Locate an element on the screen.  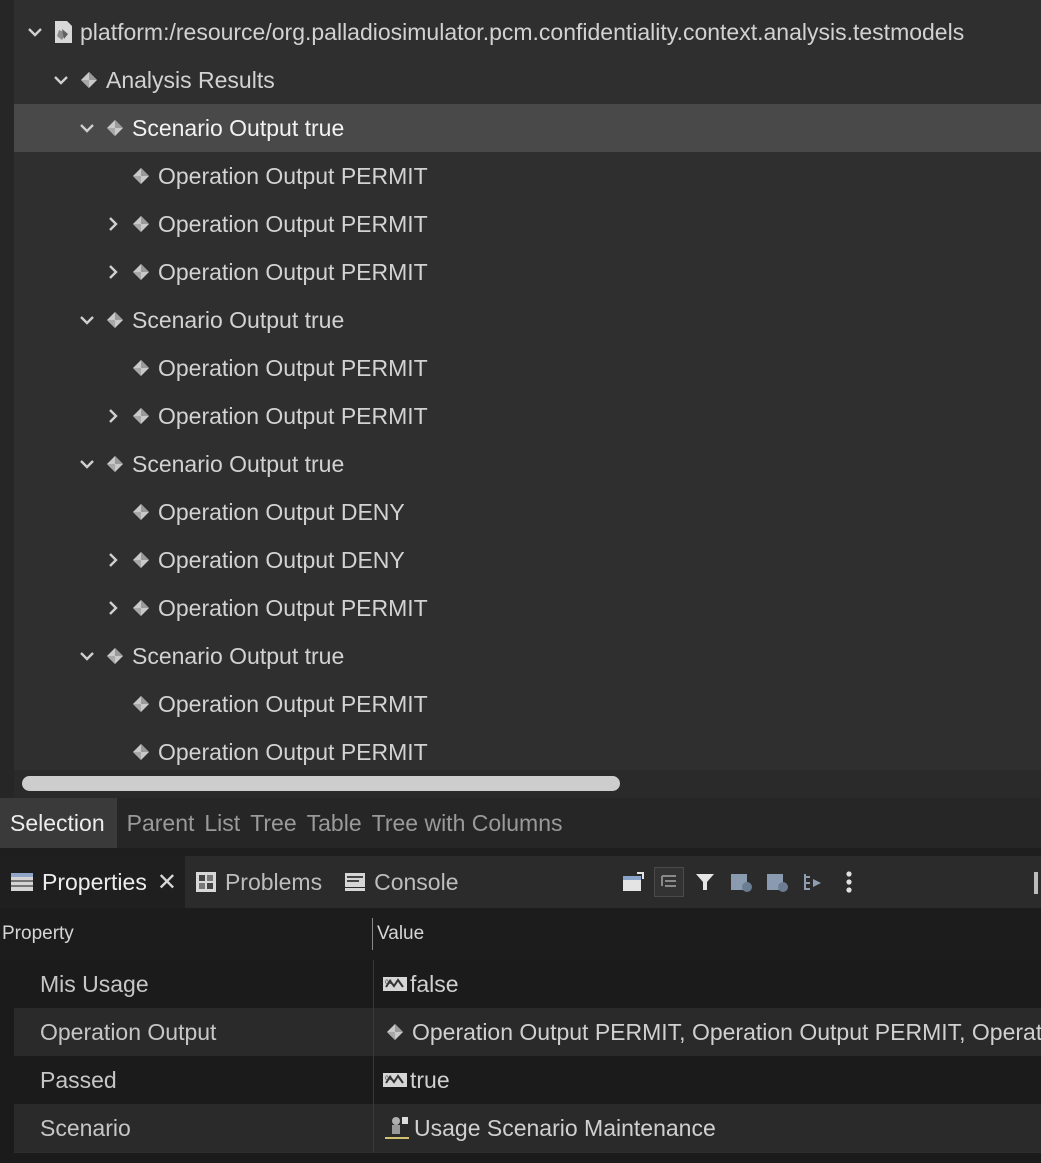
new-window-icon is located at coordinates (633, 882).